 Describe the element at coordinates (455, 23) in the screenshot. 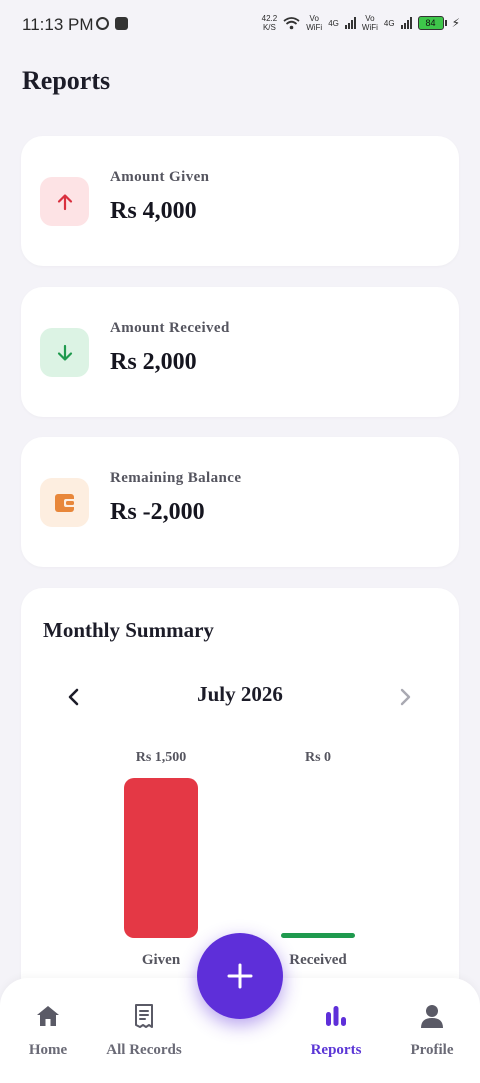

I see `charging-icon: ⚡` at that location.